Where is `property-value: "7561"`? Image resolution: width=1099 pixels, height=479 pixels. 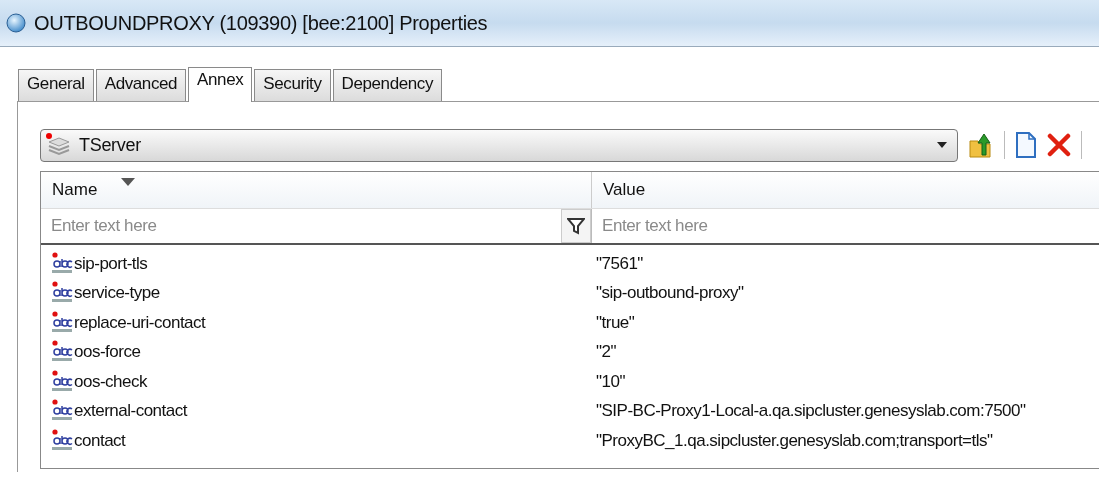
property-value: "7561" is located at coordinates (619, 263).